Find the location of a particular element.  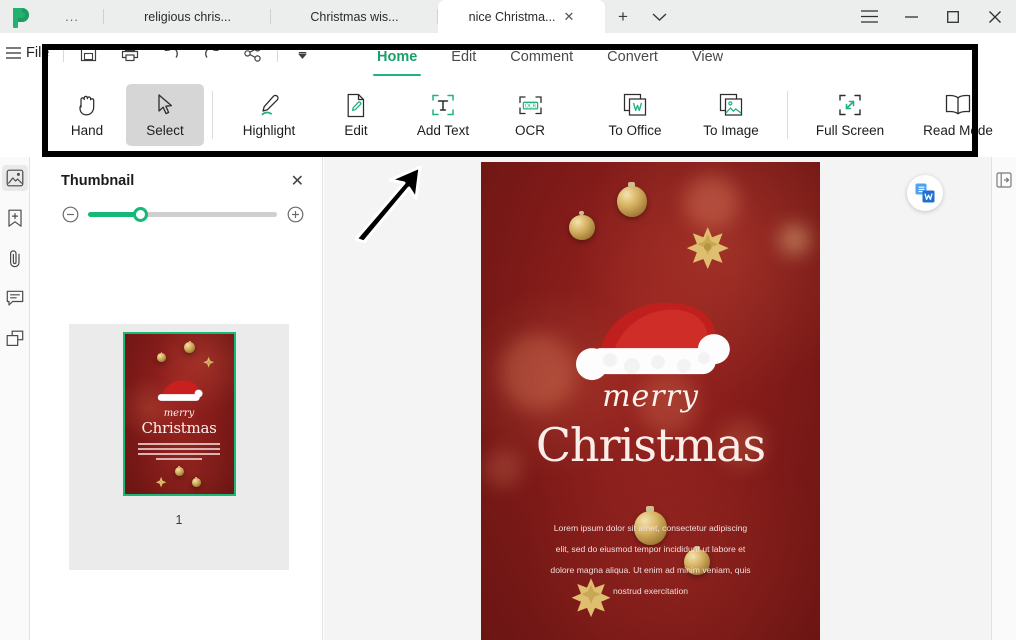

thumbnail-zoom-control is located at coordinates (176, 207).